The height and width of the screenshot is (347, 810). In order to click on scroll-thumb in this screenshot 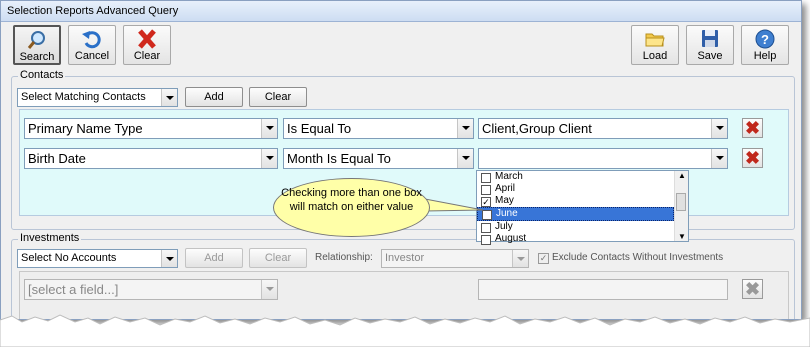, I will do `click(681, 202)`.